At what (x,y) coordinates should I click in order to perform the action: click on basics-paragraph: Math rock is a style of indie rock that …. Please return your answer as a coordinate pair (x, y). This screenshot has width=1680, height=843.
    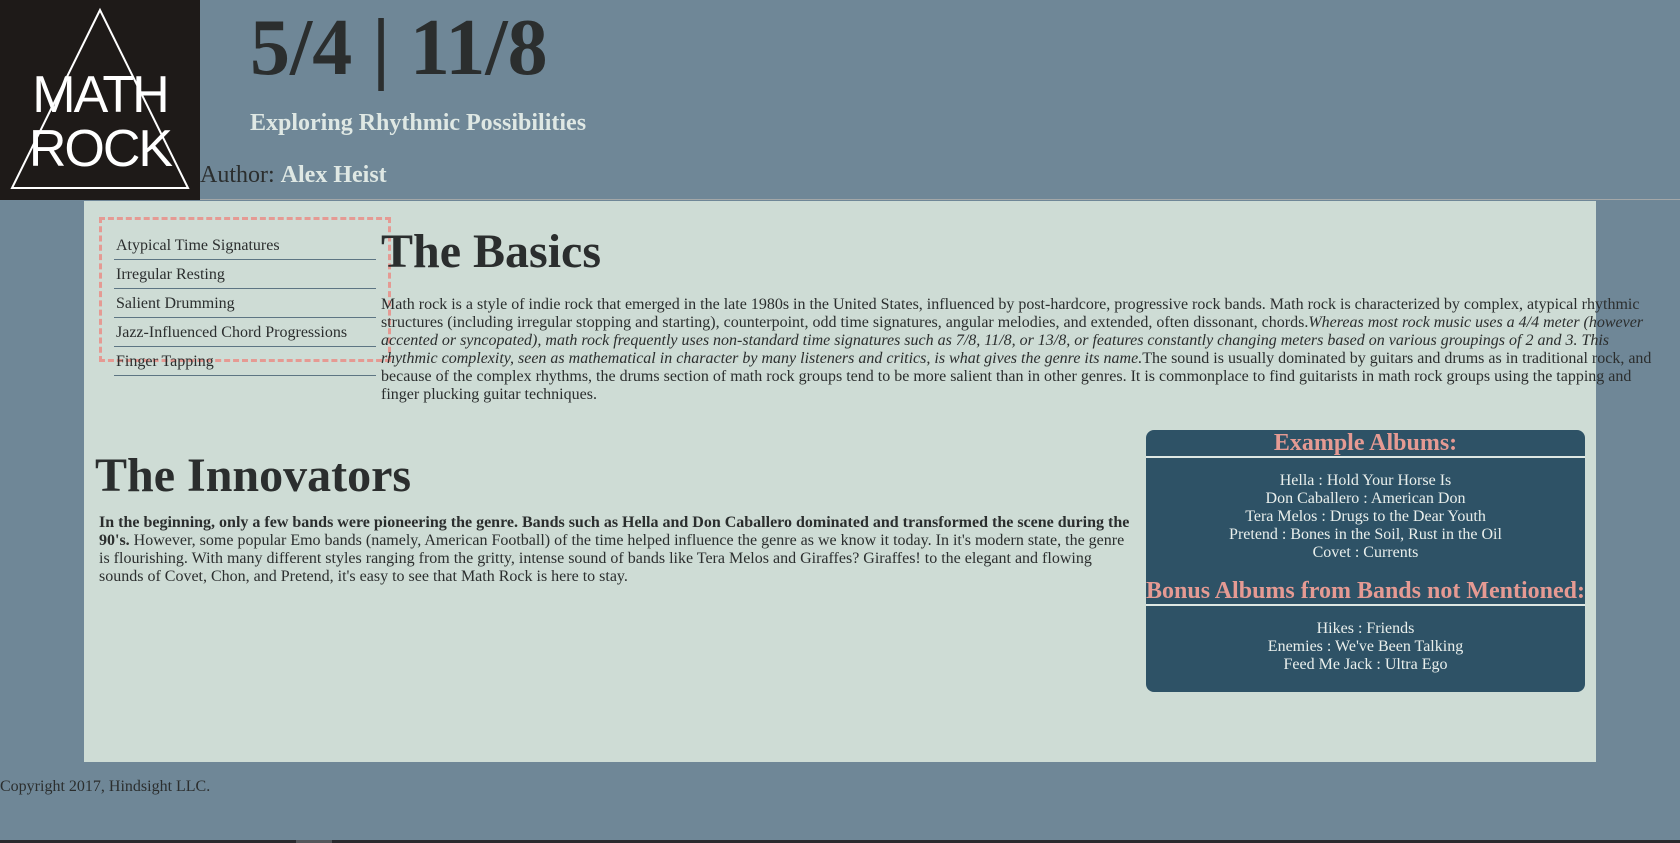
    Looking at the image, I should click on (1024, 350).